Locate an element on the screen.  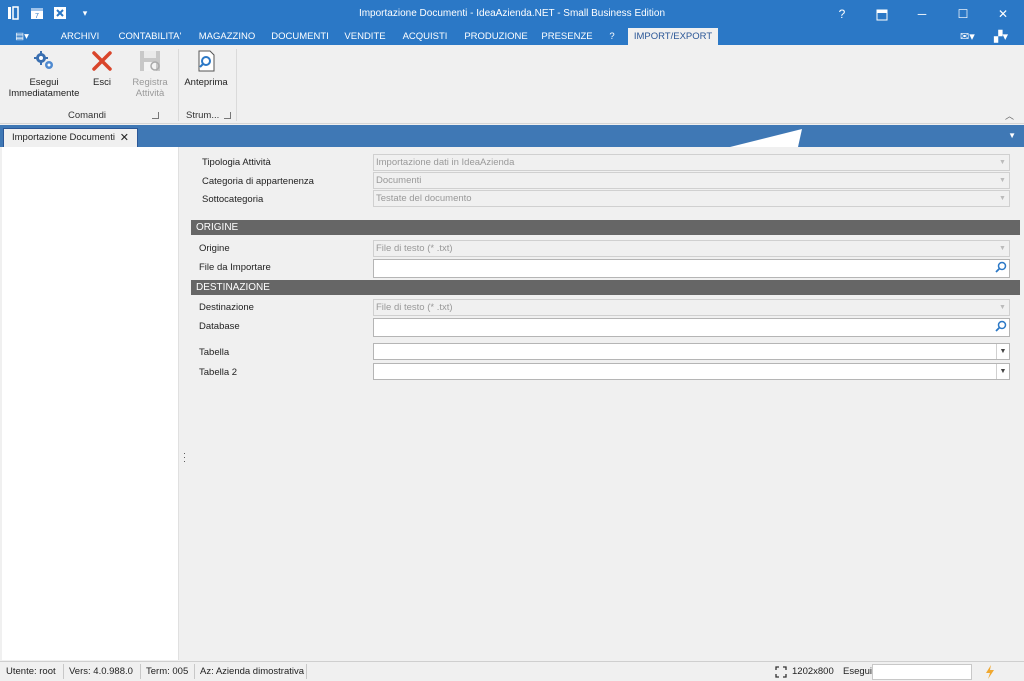
splitter-grip-icon: · · · is located at coordinates (184, 457).